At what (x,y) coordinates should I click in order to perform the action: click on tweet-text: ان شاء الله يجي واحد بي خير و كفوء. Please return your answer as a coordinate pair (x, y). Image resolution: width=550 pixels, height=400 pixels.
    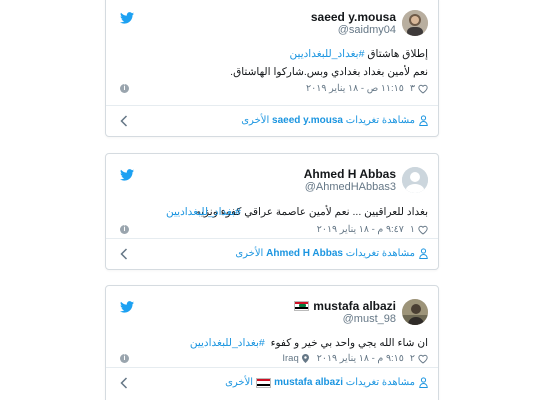
    Looking at the image, I should click on (349, 343).